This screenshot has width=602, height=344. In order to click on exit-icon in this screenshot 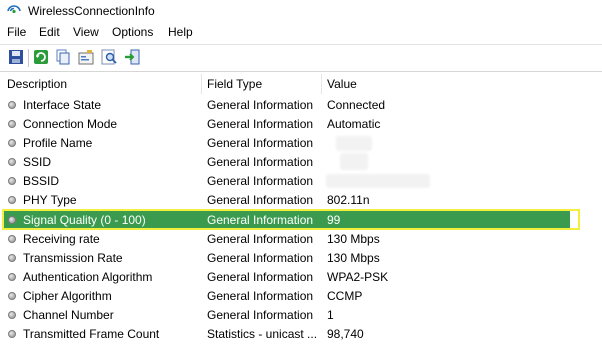, I will do `click(132, 57)`.